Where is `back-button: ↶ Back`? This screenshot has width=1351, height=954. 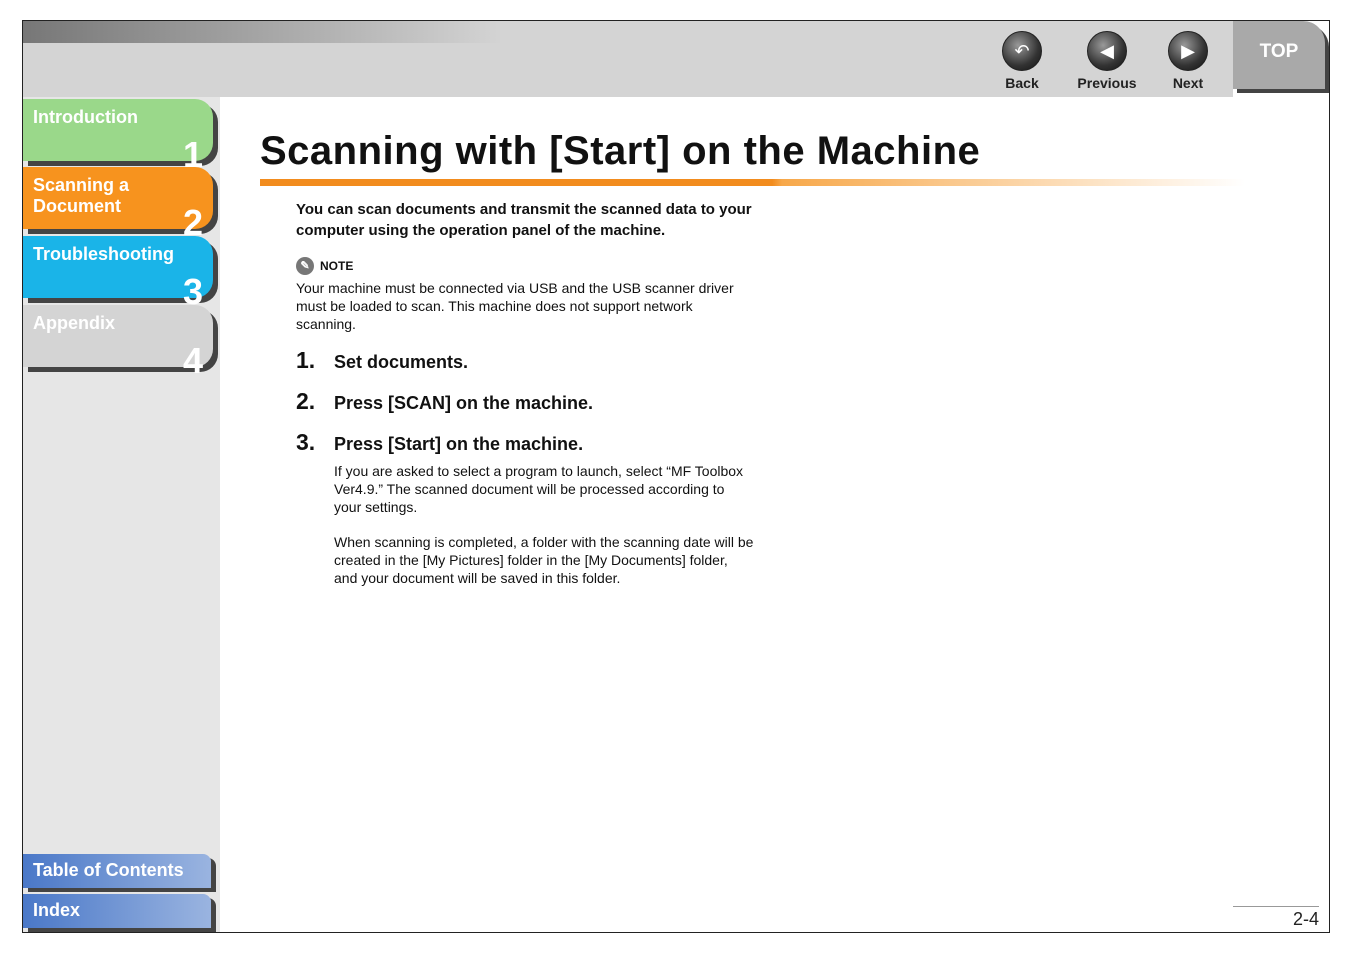 back-button: ↶ Back is located at coordinates (1022, 61).